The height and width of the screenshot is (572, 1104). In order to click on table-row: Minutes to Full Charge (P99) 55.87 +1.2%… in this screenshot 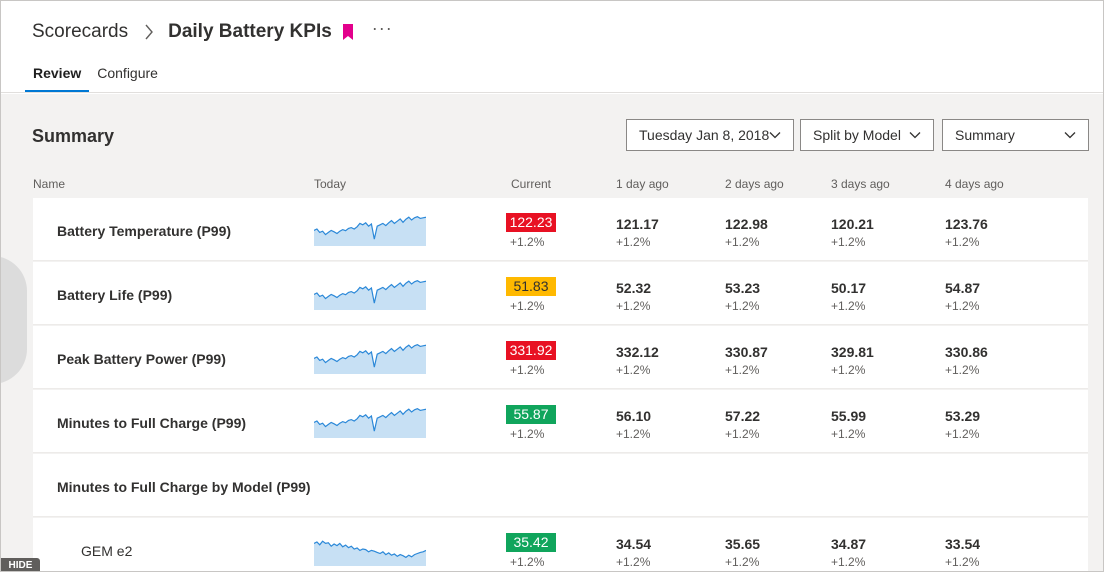, I will do `click(560, 421)`.